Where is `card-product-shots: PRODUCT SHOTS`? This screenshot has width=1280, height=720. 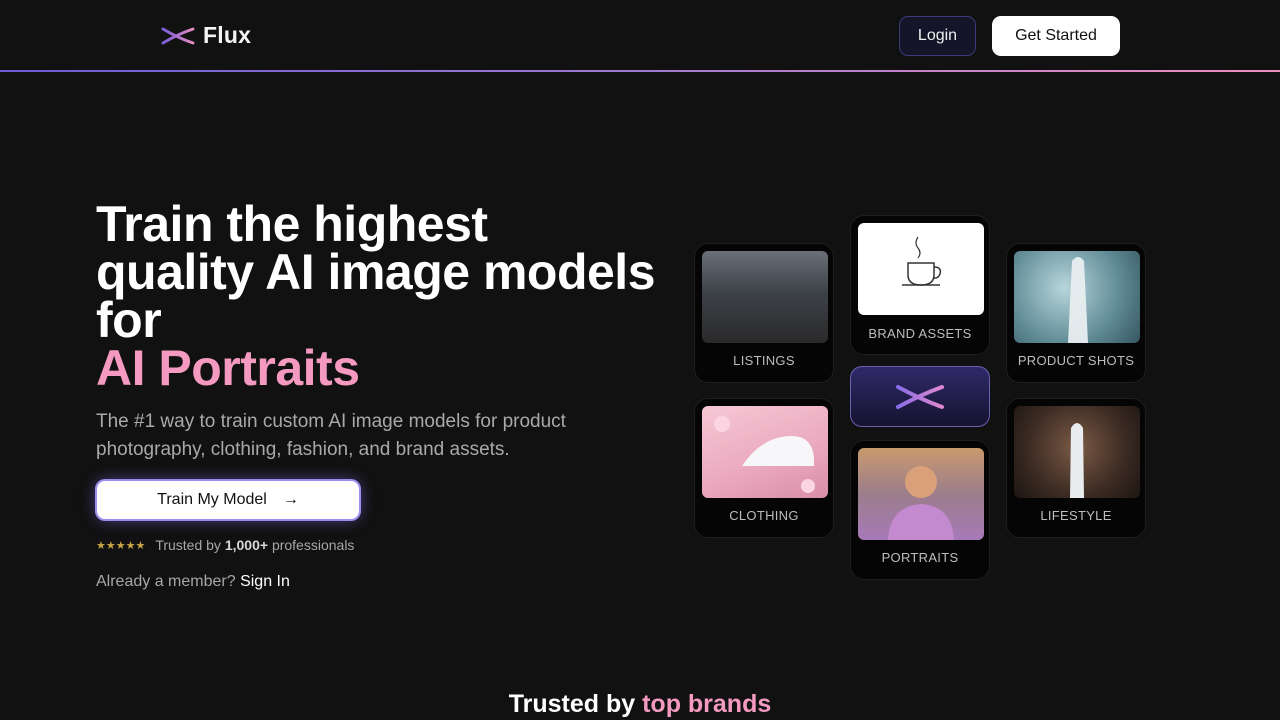 card-product-shots: PRODUCT SHOTS is located at coordinates (1076, 313).